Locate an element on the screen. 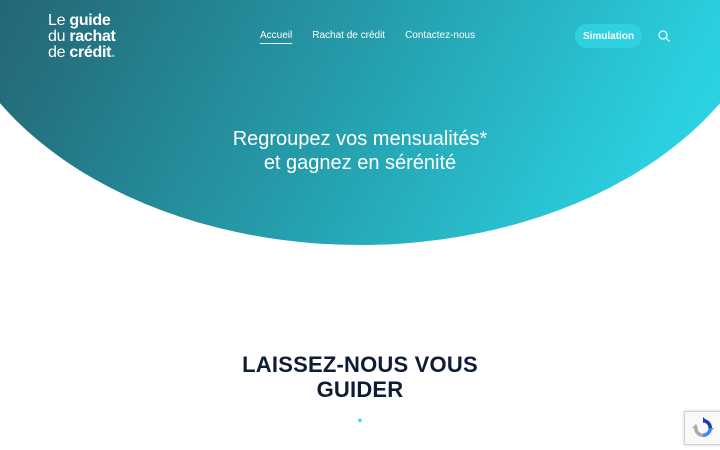 The width and height of the screenshot is (720, 450). logo-text: du is located at coordinates (59, 36).